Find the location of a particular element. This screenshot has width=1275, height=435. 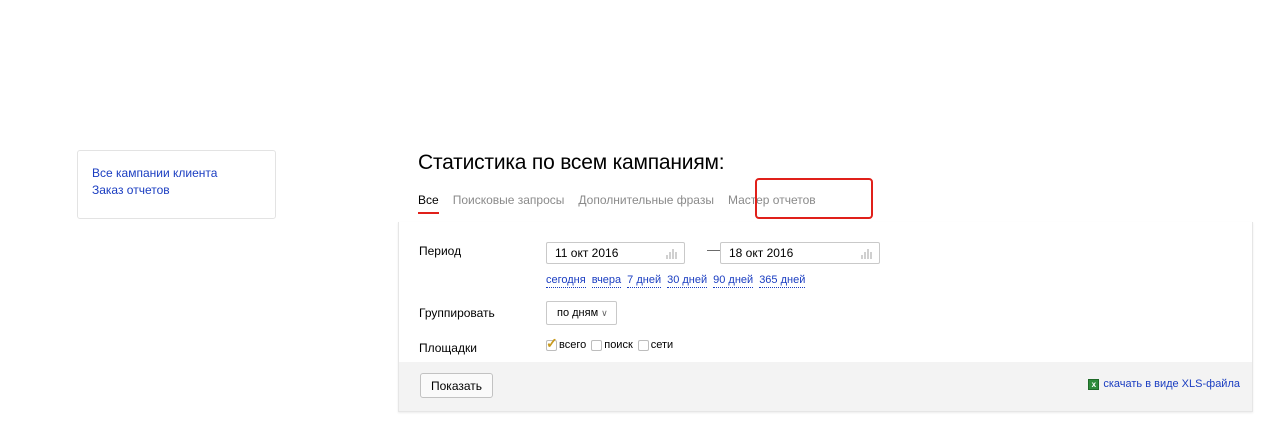

quick-range-today: сегодня is located at coordinates (566, 281).